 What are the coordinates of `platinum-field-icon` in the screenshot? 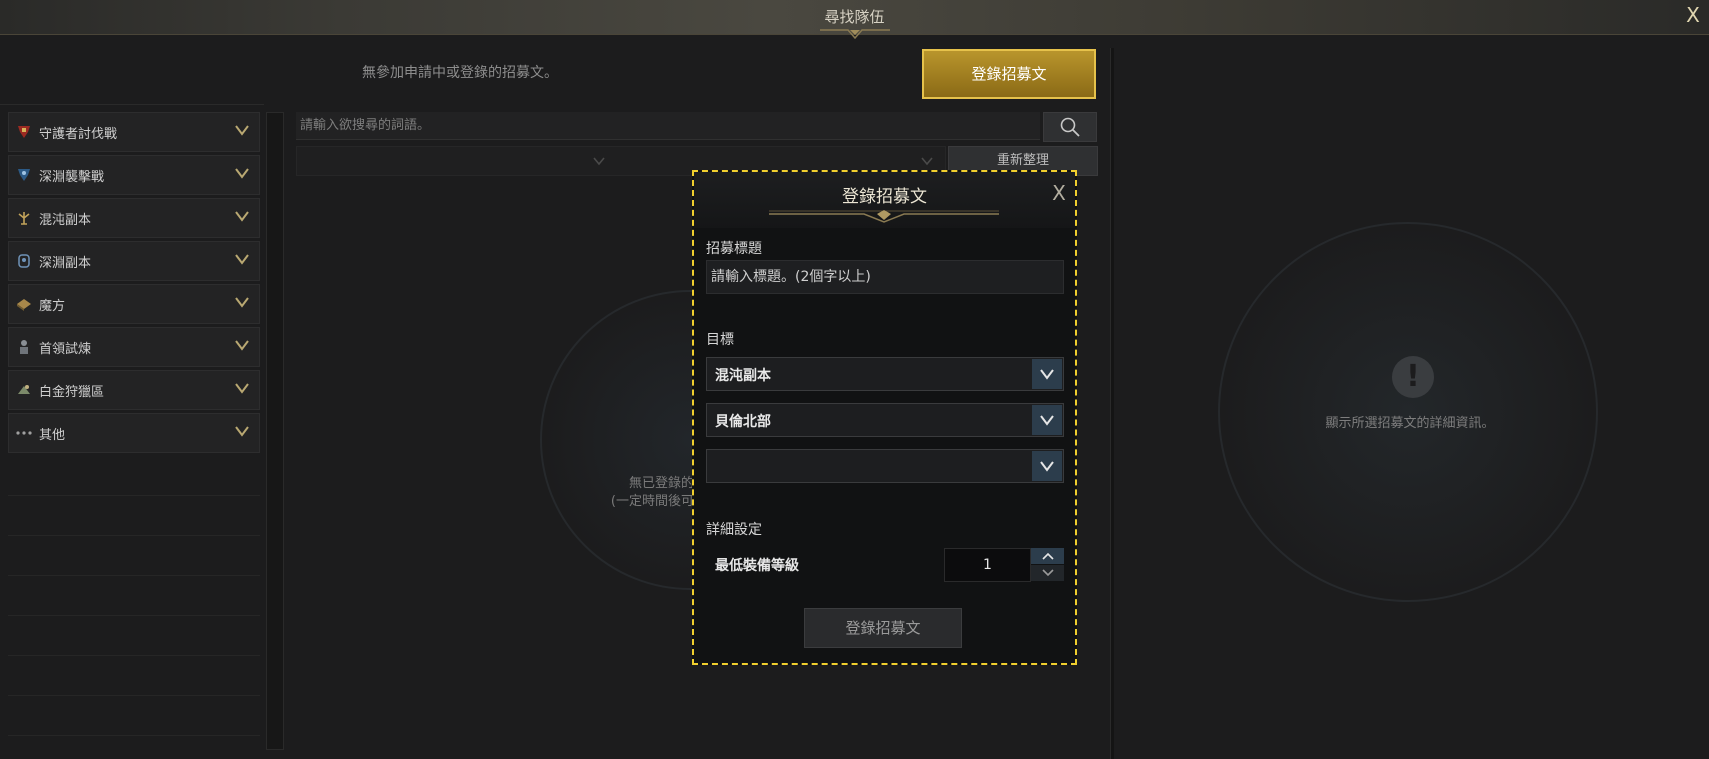 It's located at (24, 390).